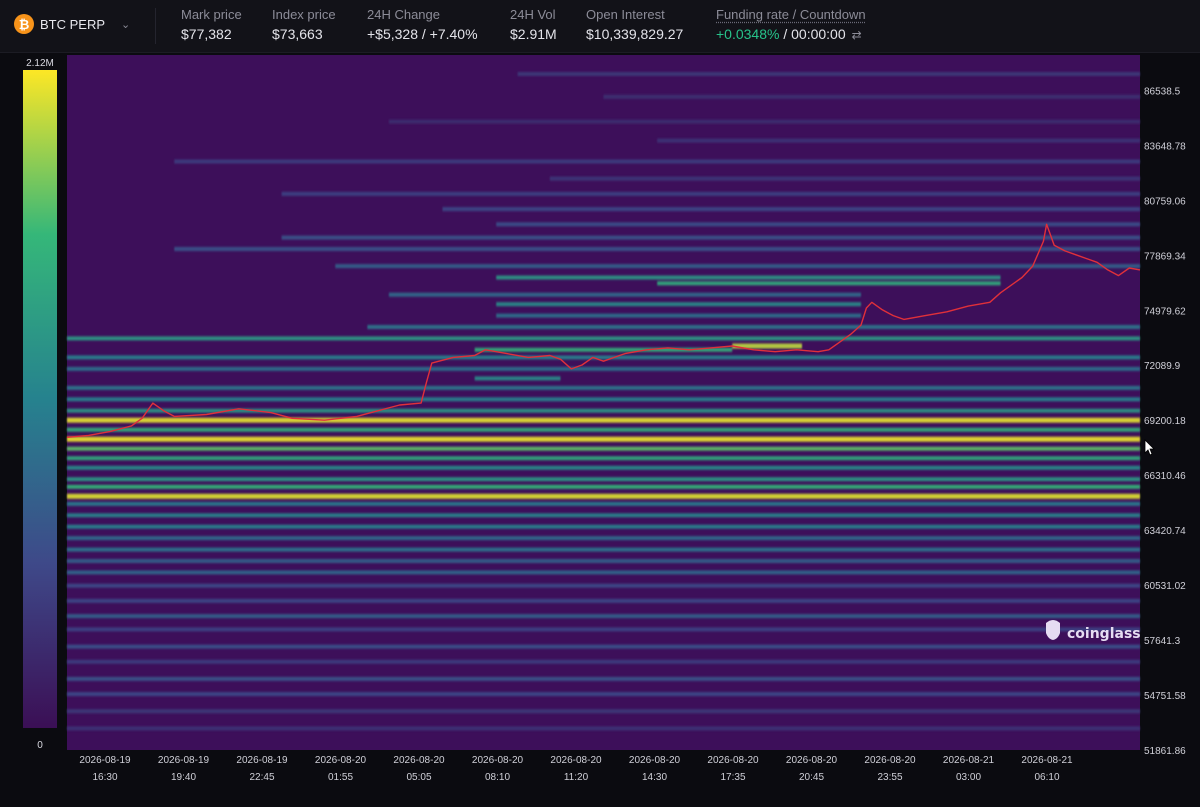  Describe the element at coordinates (73, 24) in the screenshot. I see `symbol-name: BTC PERP` at that location.